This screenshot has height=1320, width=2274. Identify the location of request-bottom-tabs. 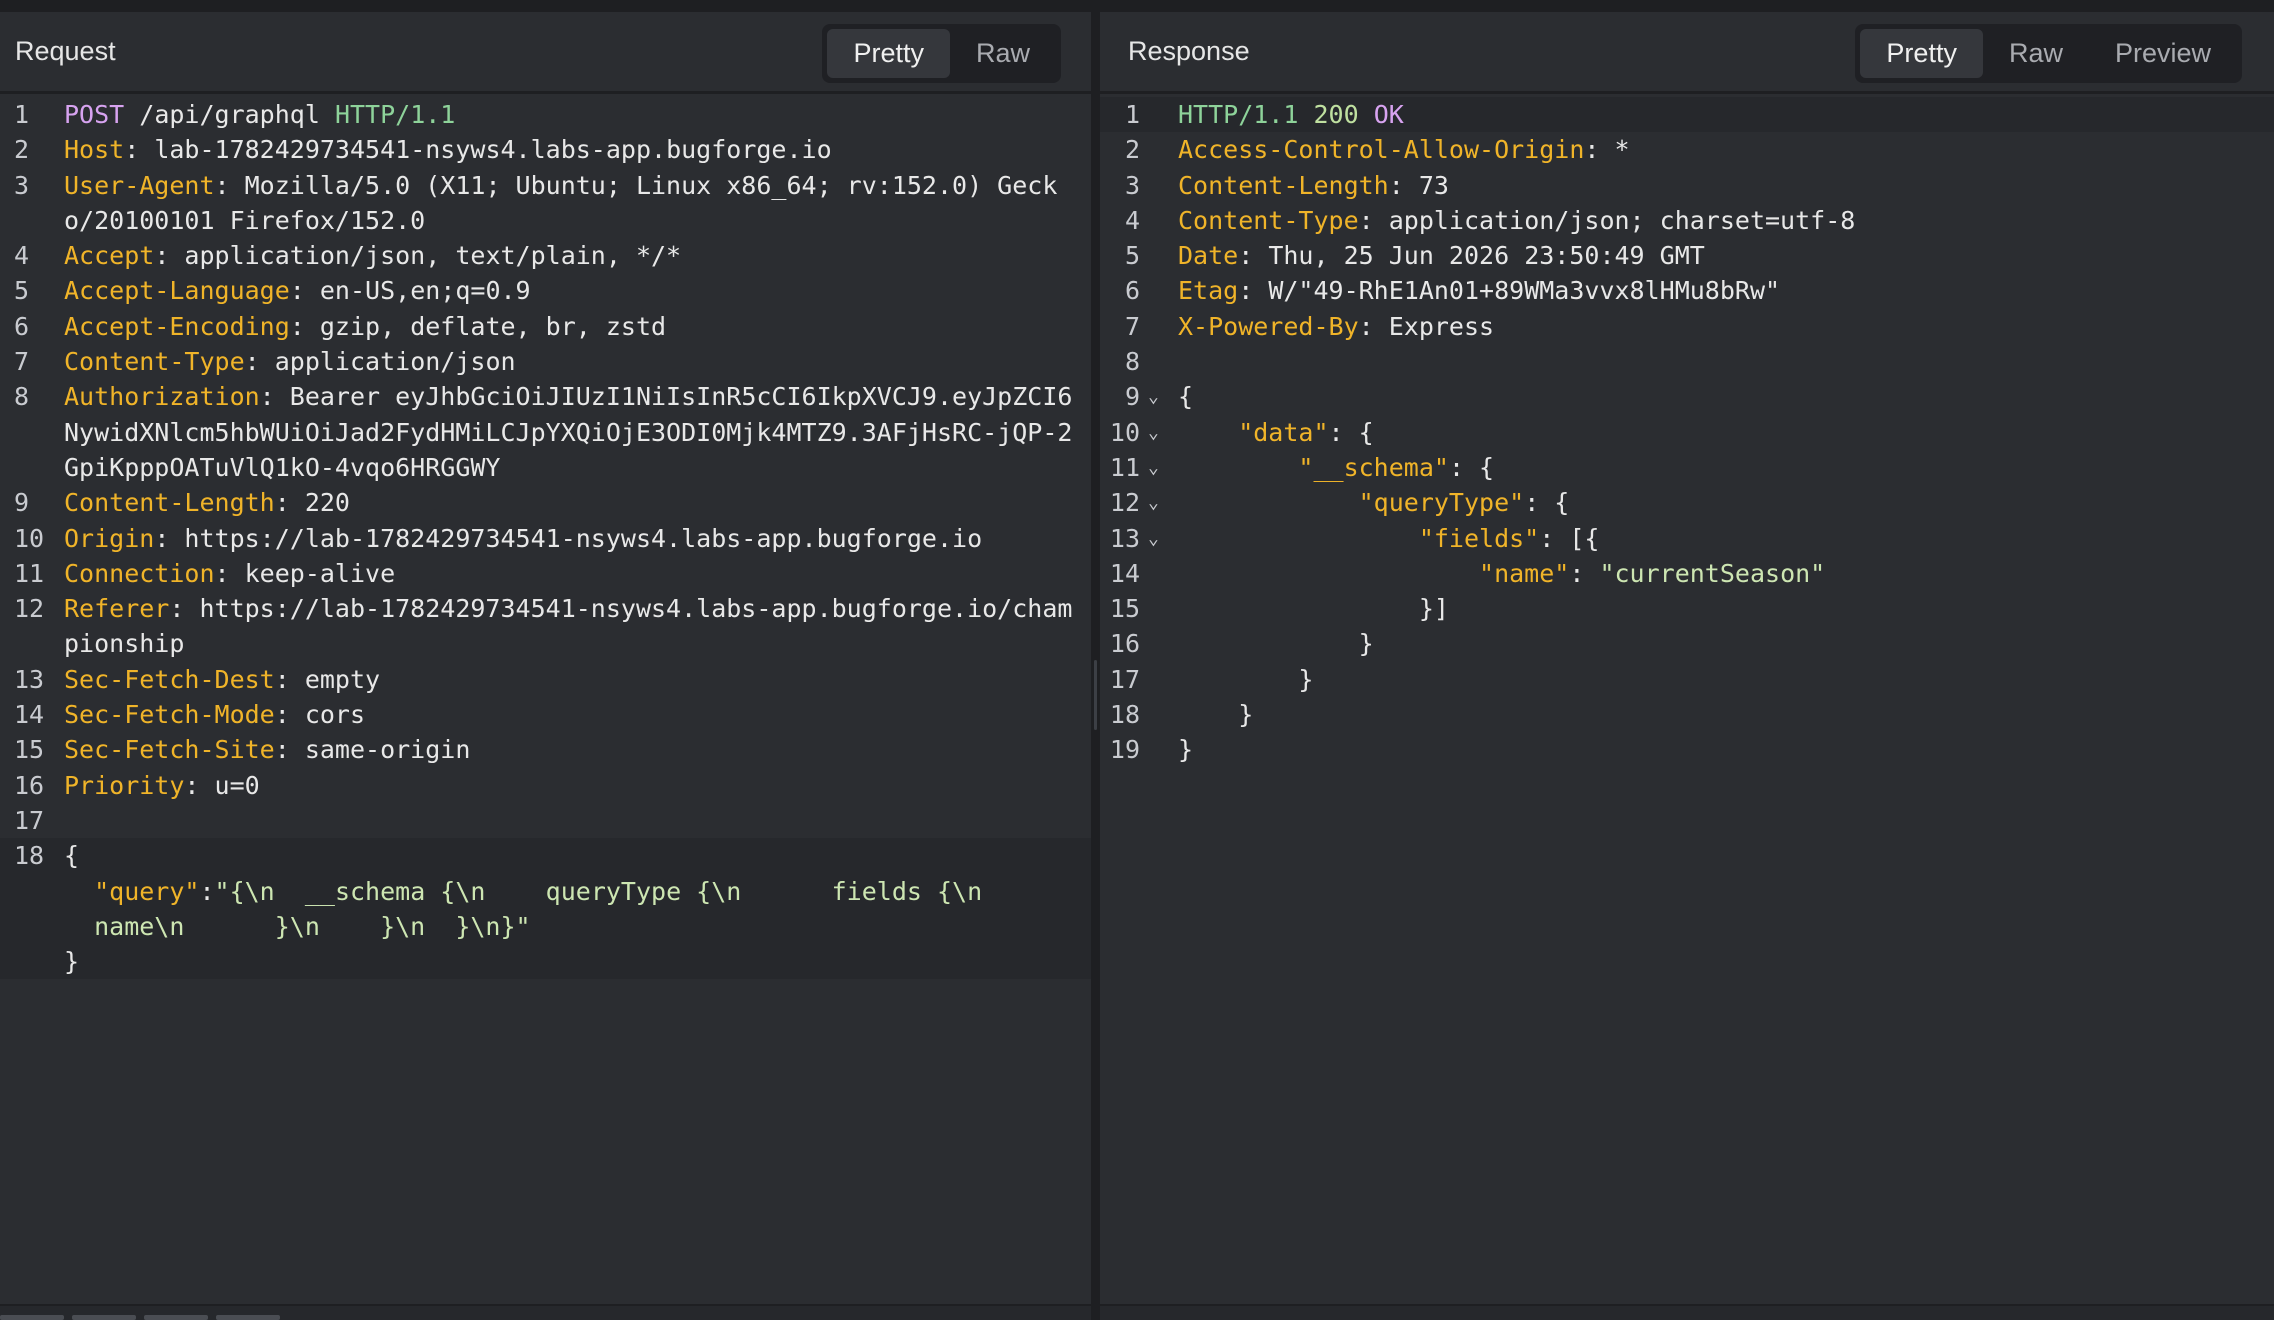
(140, 1317).